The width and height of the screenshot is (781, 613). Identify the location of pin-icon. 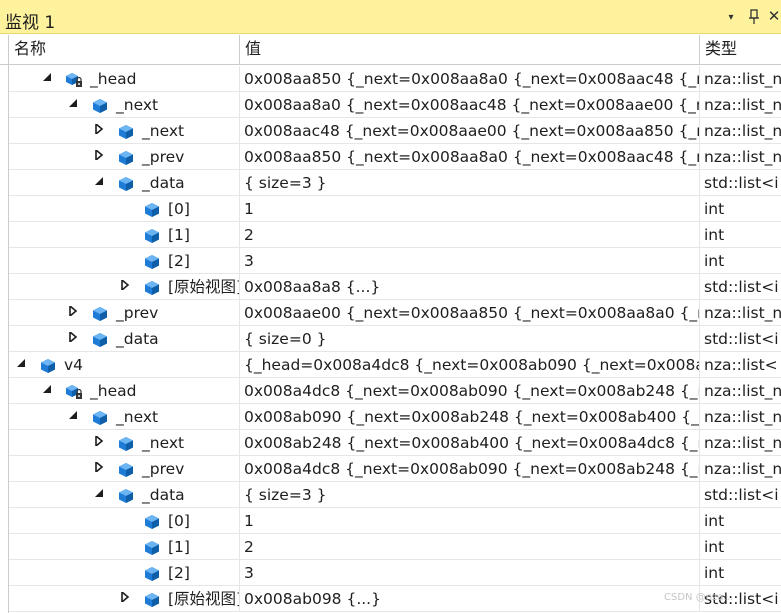
(754, 19).